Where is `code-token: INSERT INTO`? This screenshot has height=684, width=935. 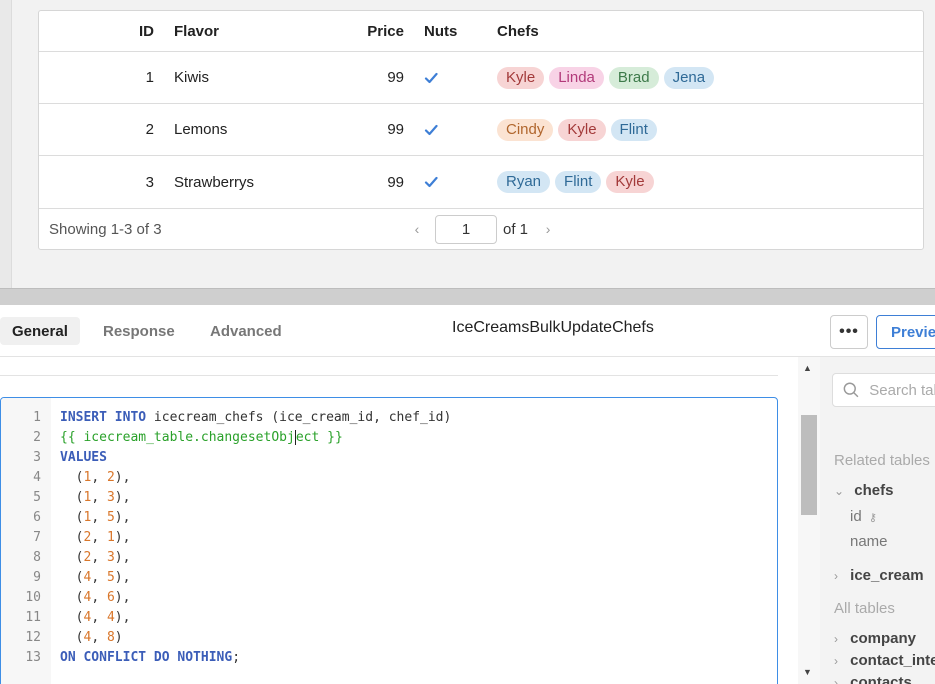 code-token: INSERT INTO is located at coordinates (103, 417).